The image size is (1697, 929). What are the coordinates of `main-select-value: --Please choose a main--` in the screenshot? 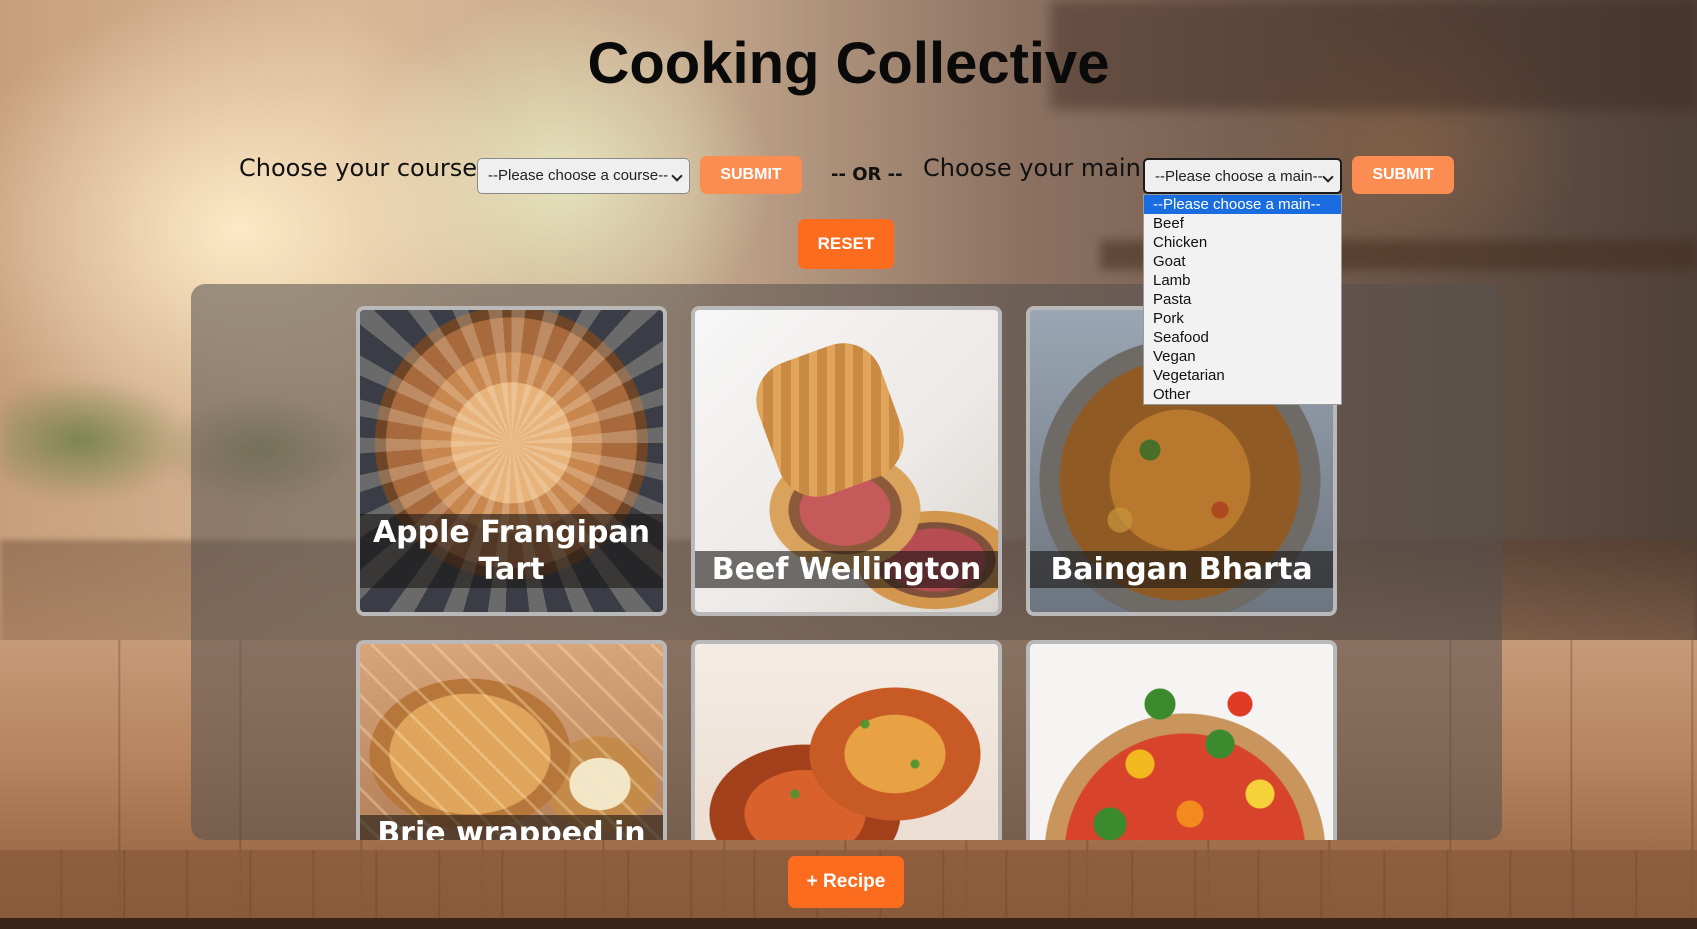 It's located at (1239, 176).